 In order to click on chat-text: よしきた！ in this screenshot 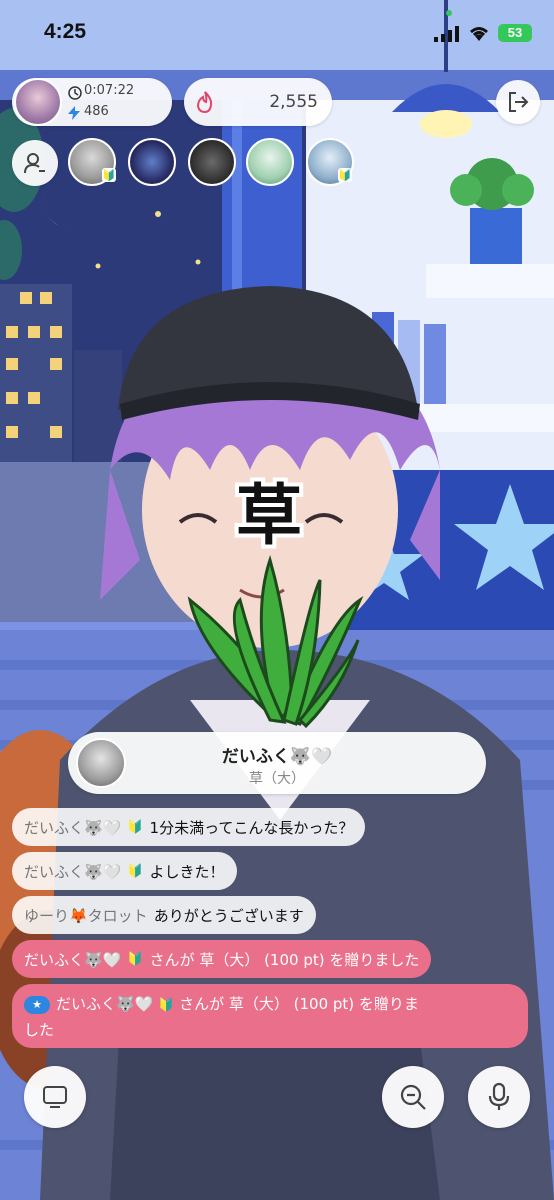, I will do `click(187, 871)`.